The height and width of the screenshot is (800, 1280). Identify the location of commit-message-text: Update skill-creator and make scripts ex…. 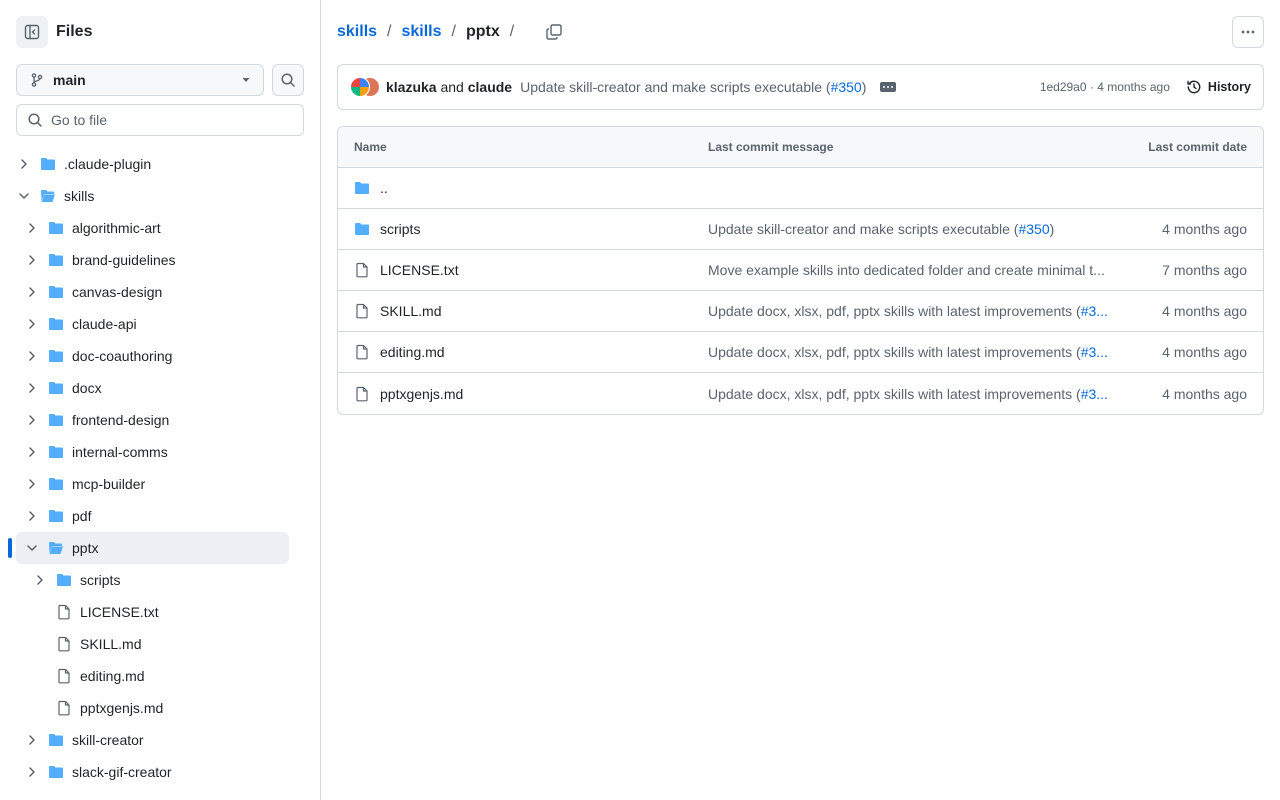
(675, 87).